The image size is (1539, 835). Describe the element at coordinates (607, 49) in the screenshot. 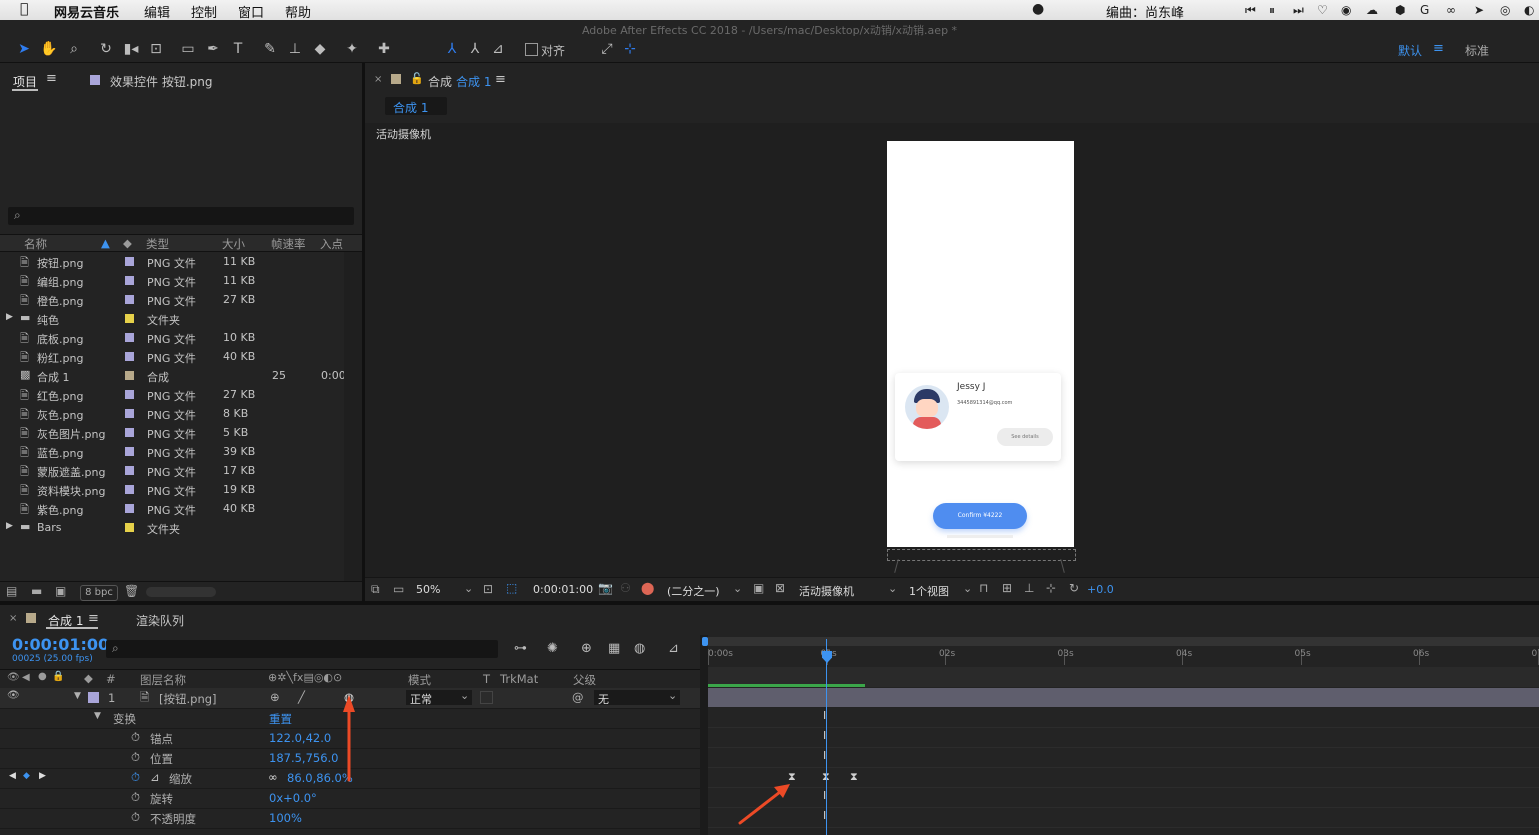

I see `snap-icon: ⤢` at that location.